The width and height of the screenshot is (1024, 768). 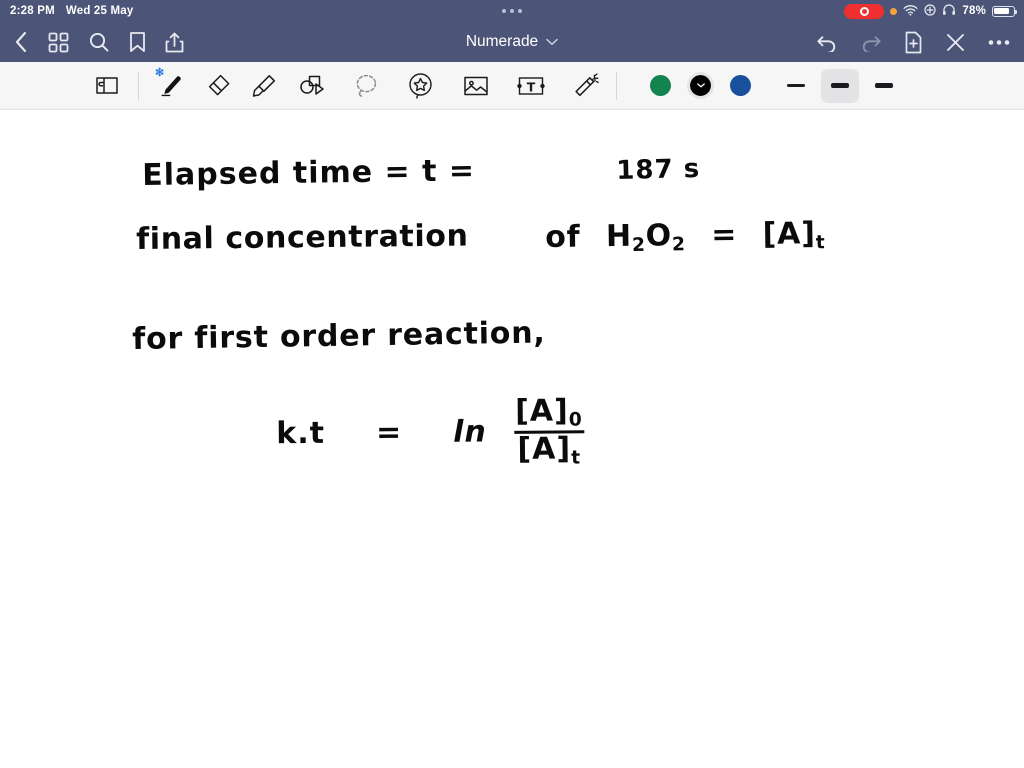 I want to click on color-swatch-green, so click(x=660, y=85).